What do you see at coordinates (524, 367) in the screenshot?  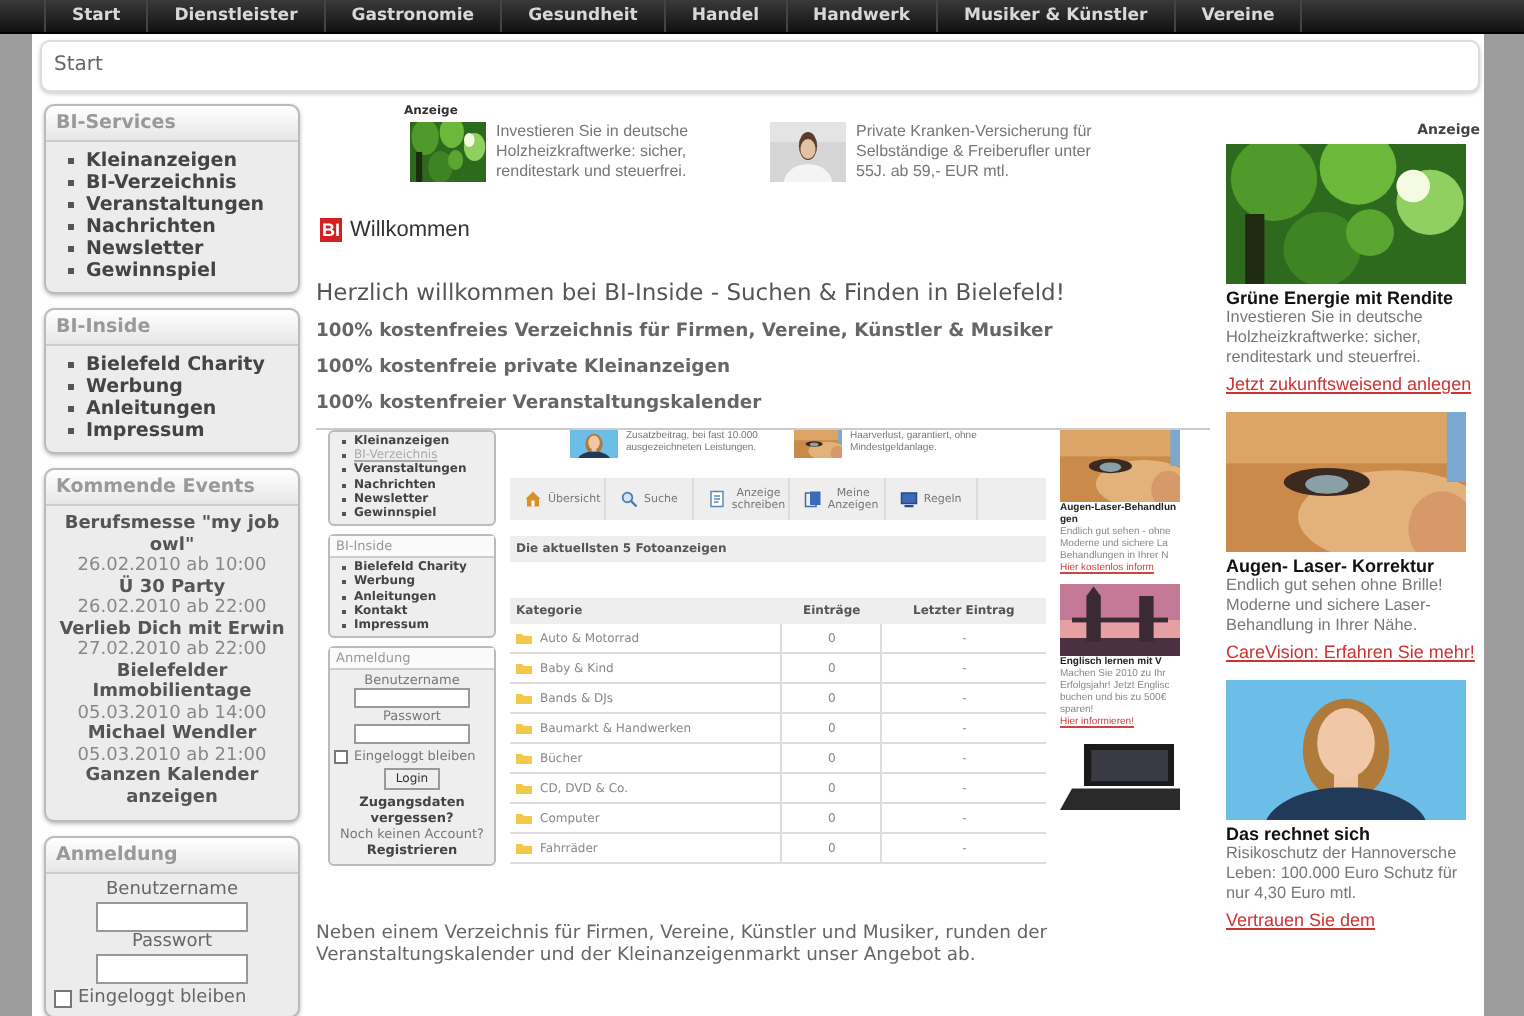 I see `feature-line: 100% kostenfreie private Kleinanzeigen` at bounding box center [524, 367].